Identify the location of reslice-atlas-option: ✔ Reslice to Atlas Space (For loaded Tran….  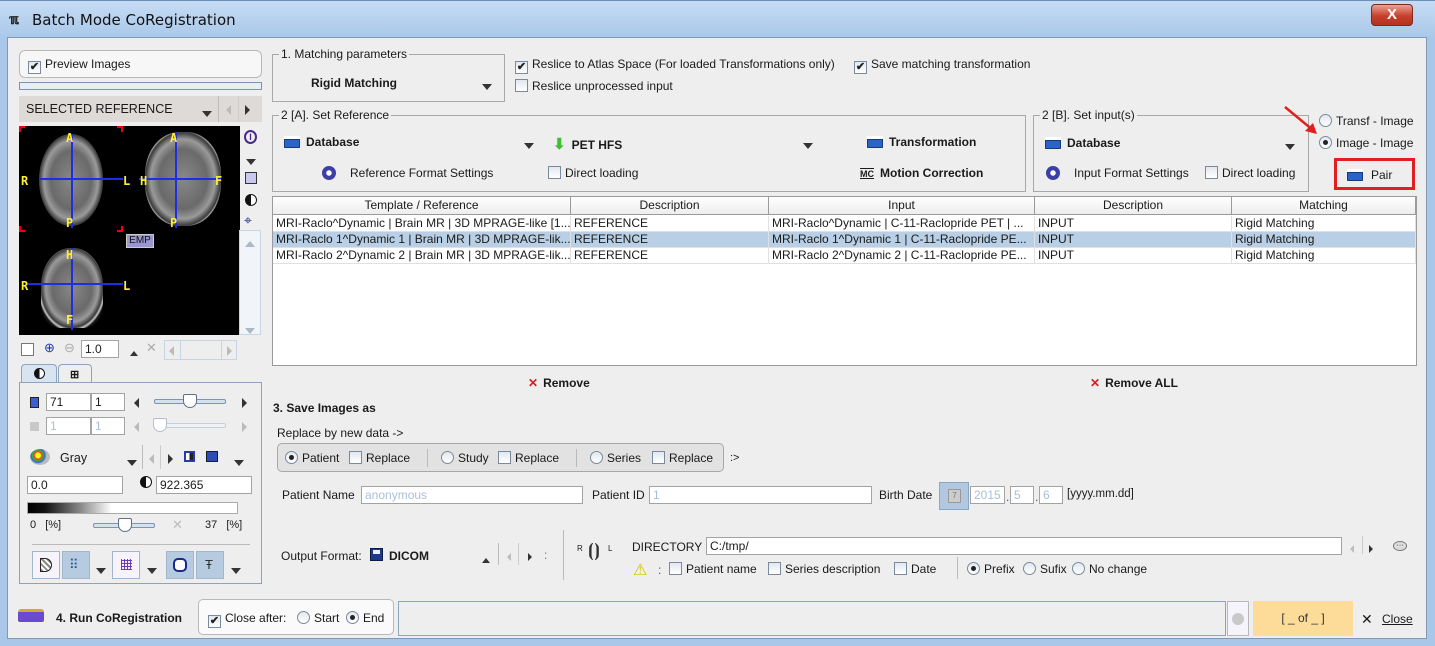
(675, 65).